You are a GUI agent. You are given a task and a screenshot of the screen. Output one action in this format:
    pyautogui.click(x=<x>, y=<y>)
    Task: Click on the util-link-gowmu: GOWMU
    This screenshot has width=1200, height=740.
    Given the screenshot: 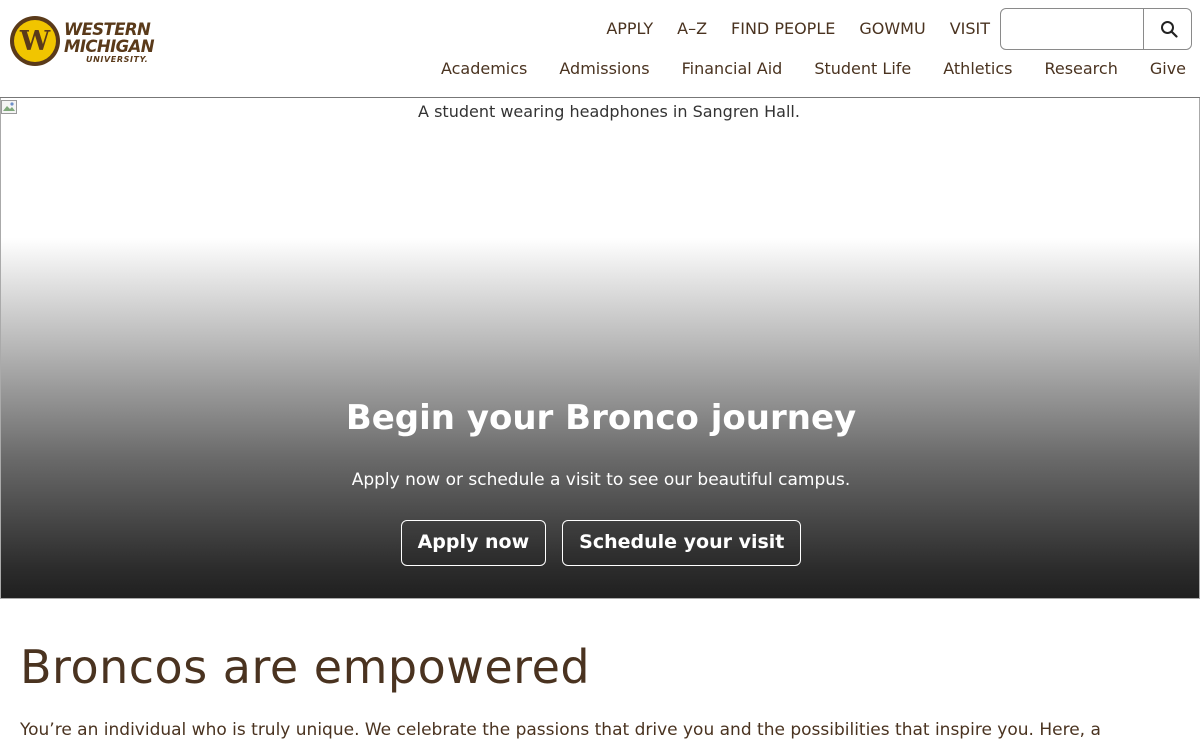 What is the action you would take?
    pyautogui.click(x=892, y=29)
    